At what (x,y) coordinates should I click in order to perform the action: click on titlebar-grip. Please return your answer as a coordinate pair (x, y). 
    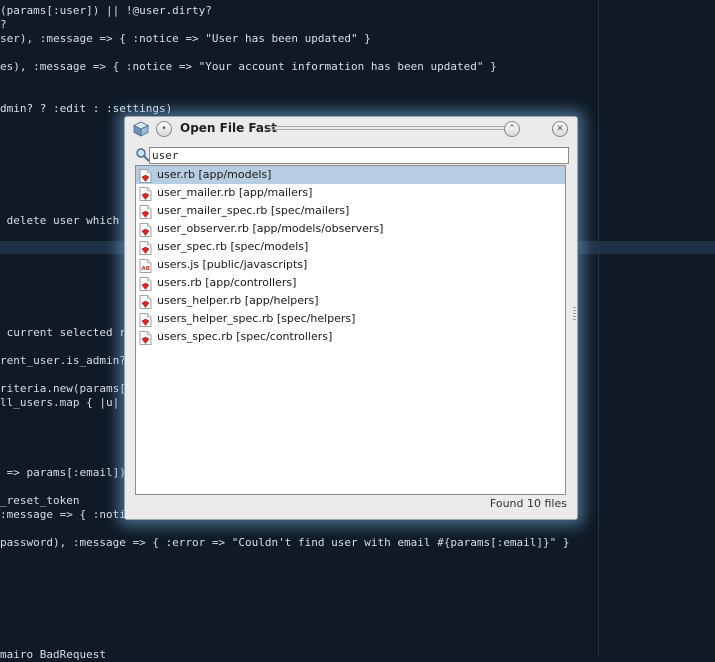
    Looking at the image, I should click on (387, 129).